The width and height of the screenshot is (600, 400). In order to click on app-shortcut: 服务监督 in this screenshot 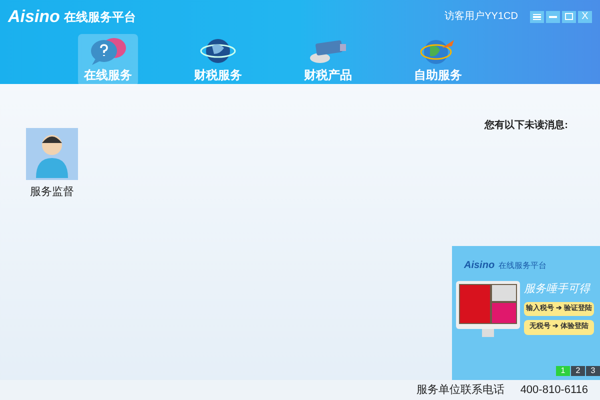, I will do `click(52, 164)`.